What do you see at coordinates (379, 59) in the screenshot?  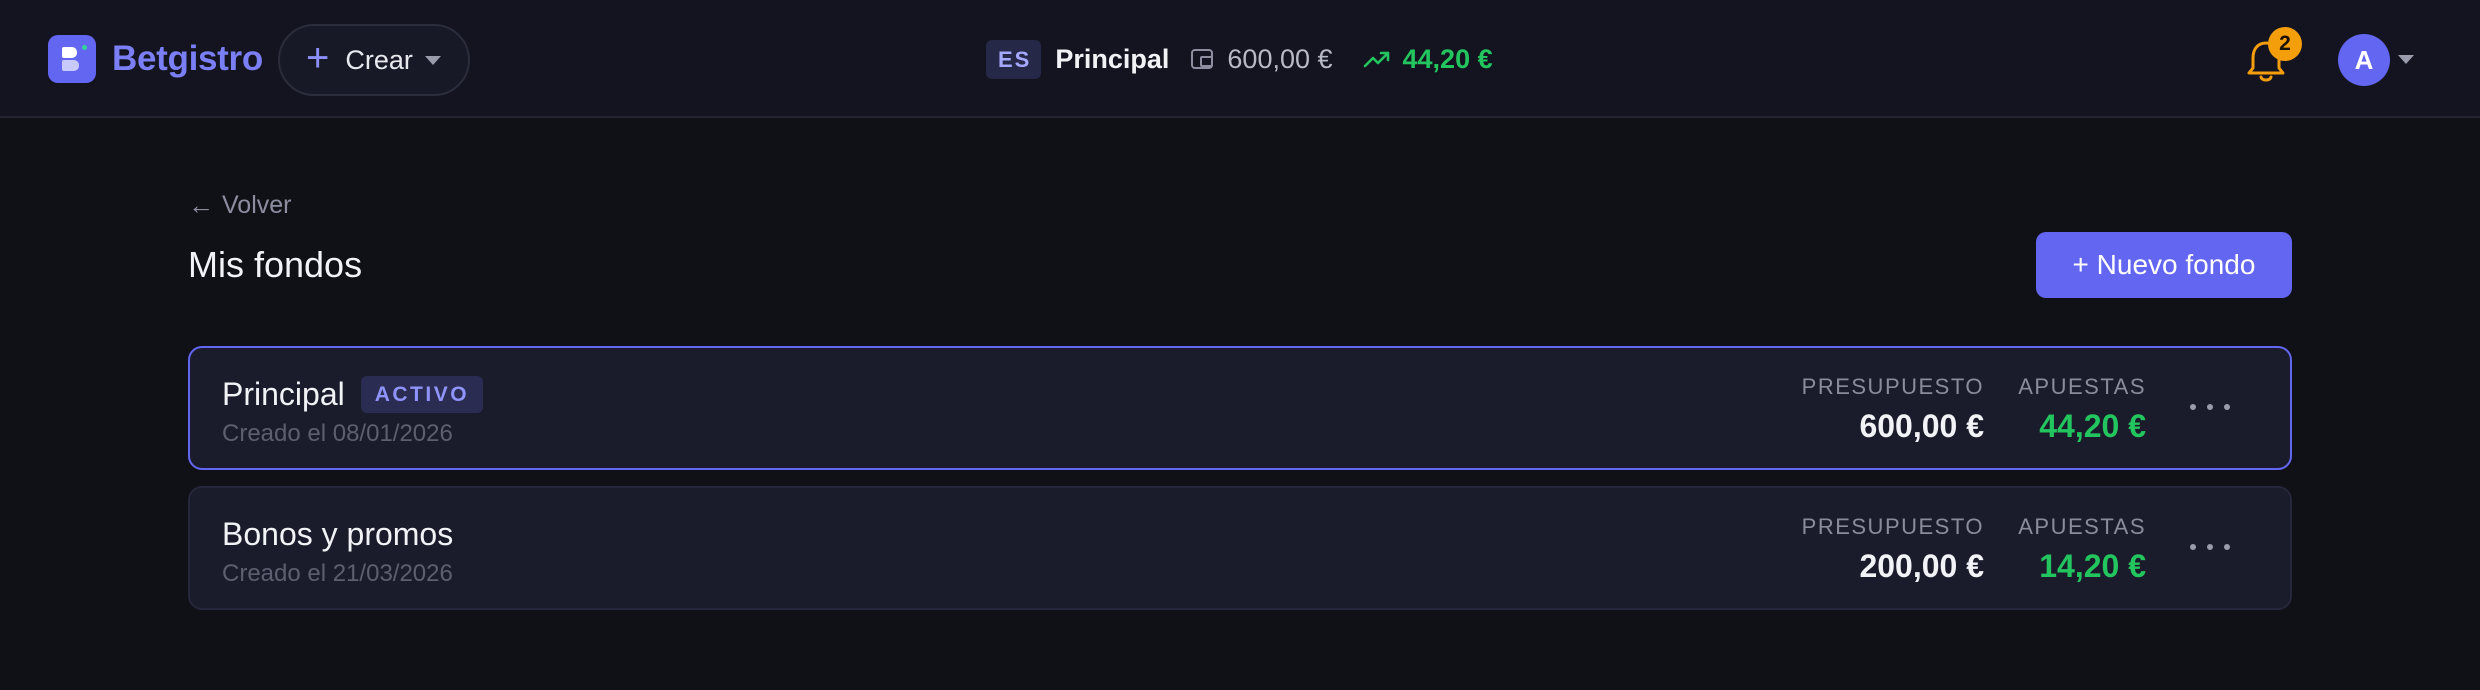 I see `create-button-label: Crear` at bounding box center [379, 59].